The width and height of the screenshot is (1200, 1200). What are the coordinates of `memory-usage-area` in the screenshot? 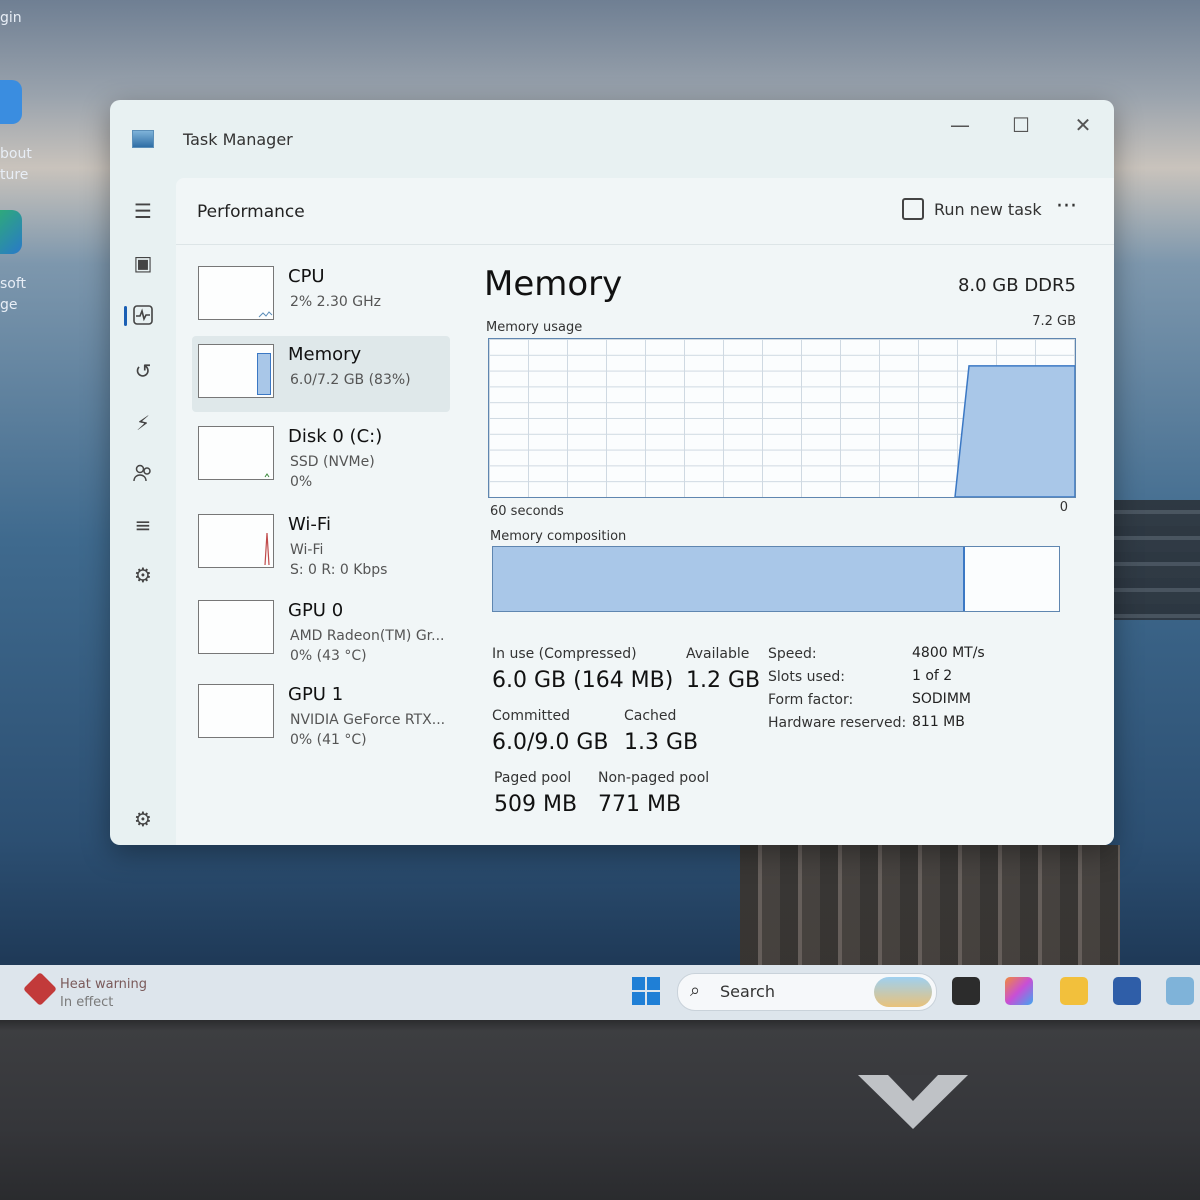 It's located at (1014, 431).